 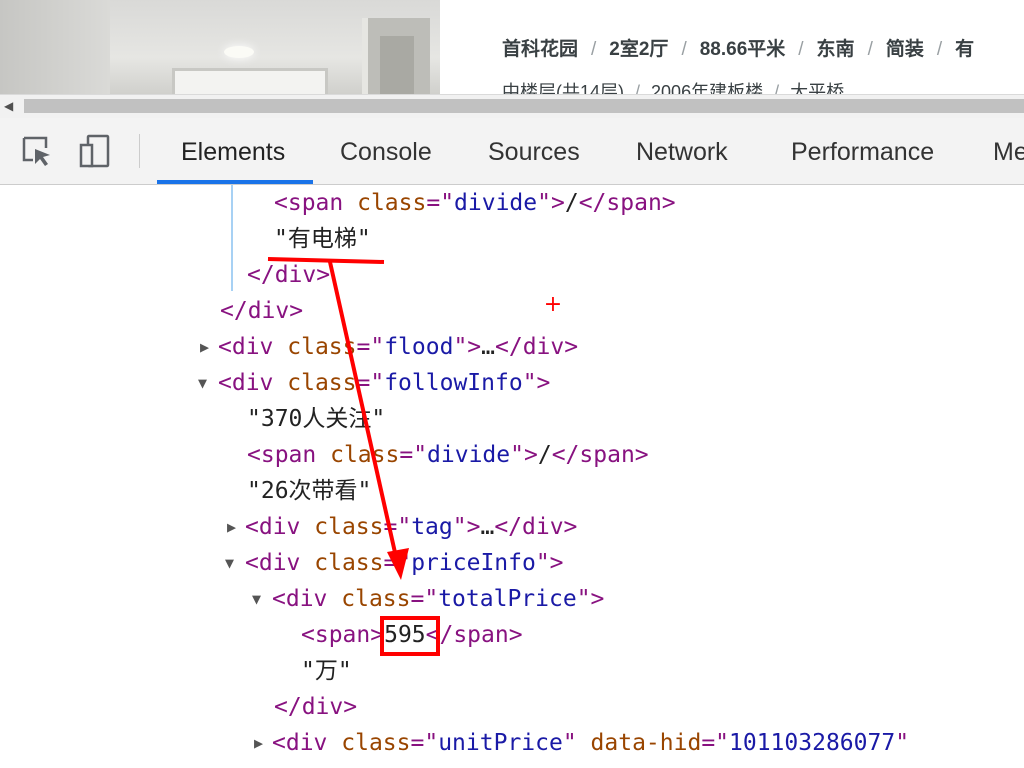 What do you see at coordinates (326, 671) in the screenshot?
I see `dom-text-unit: "万"` at bounding box center [326, 671].